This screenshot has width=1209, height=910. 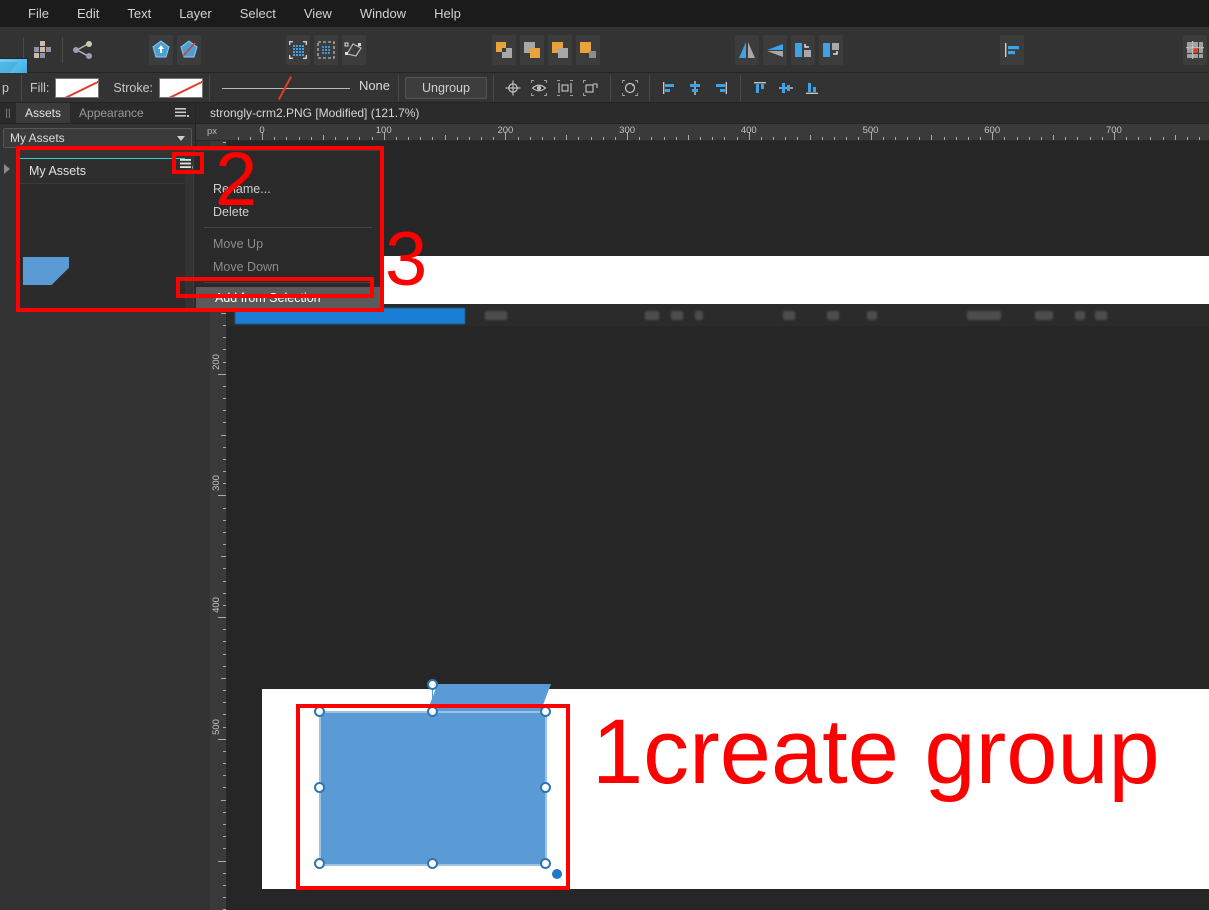 What do you see at coordinates (432, 684) in the screenshot?
I see `rotation-handle` at bounding box center [432, 684].